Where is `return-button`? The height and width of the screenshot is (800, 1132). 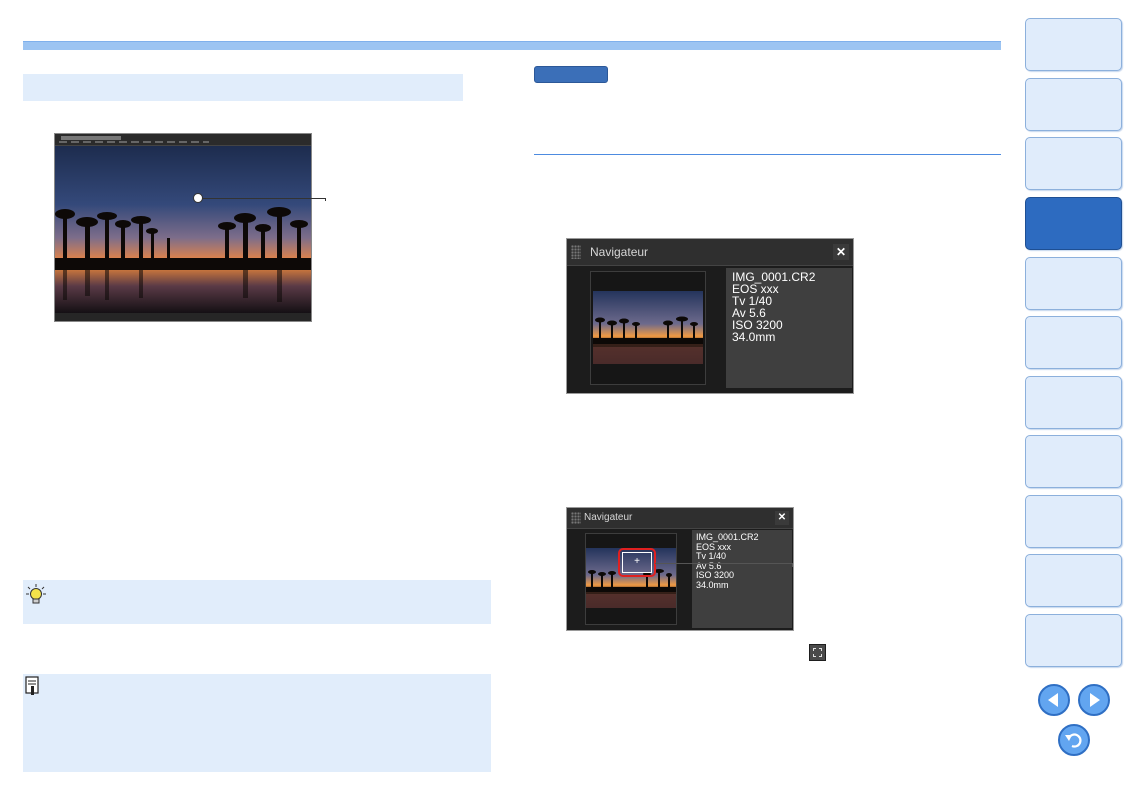
return-button is located at coordinates (1074, 740).